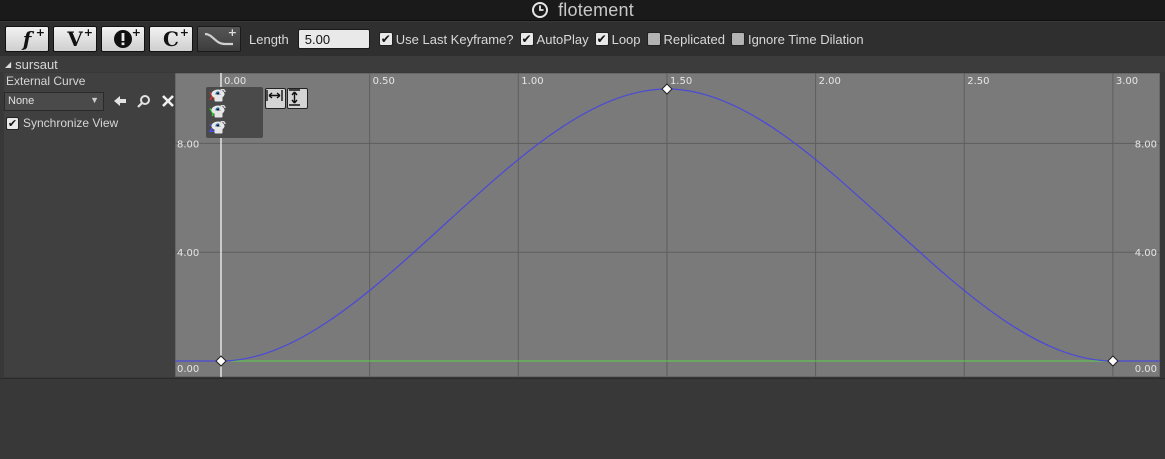 This screenshot has height=459, width=1165. Describe the element at coordinates (269, 39) in the screenshot. I see `length-label: Length` at that location.